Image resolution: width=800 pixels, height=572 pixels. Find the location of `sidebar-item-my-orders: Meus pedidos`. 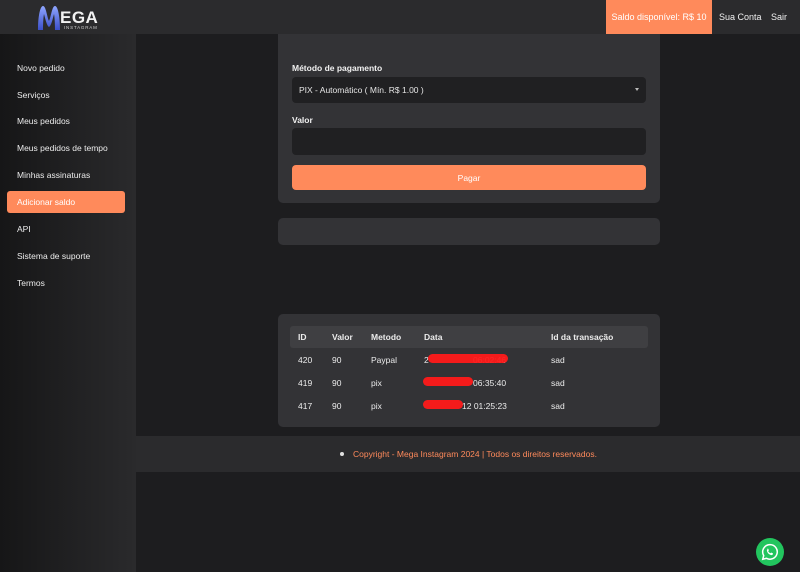

sidebar-item-my-orders: Meus pedidos is located at coordinates (66, 121).